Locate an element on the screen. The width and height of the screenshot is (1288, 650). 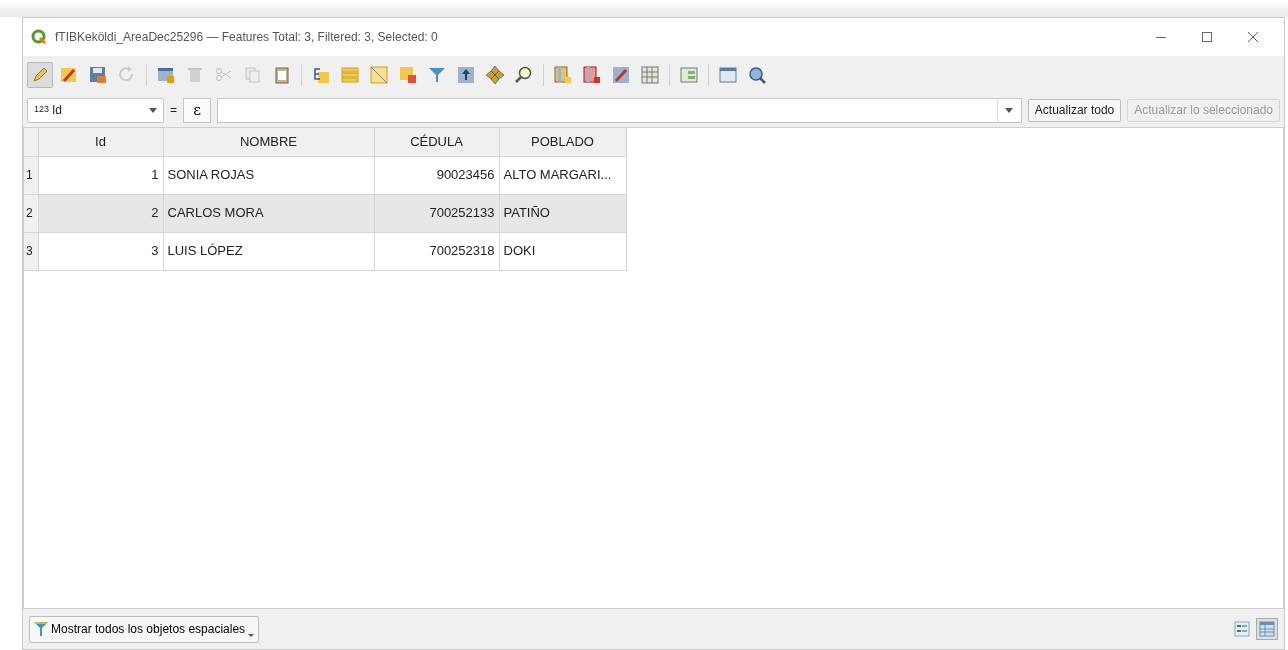
table-cell: DOKI is located at coordinates (562, 251).